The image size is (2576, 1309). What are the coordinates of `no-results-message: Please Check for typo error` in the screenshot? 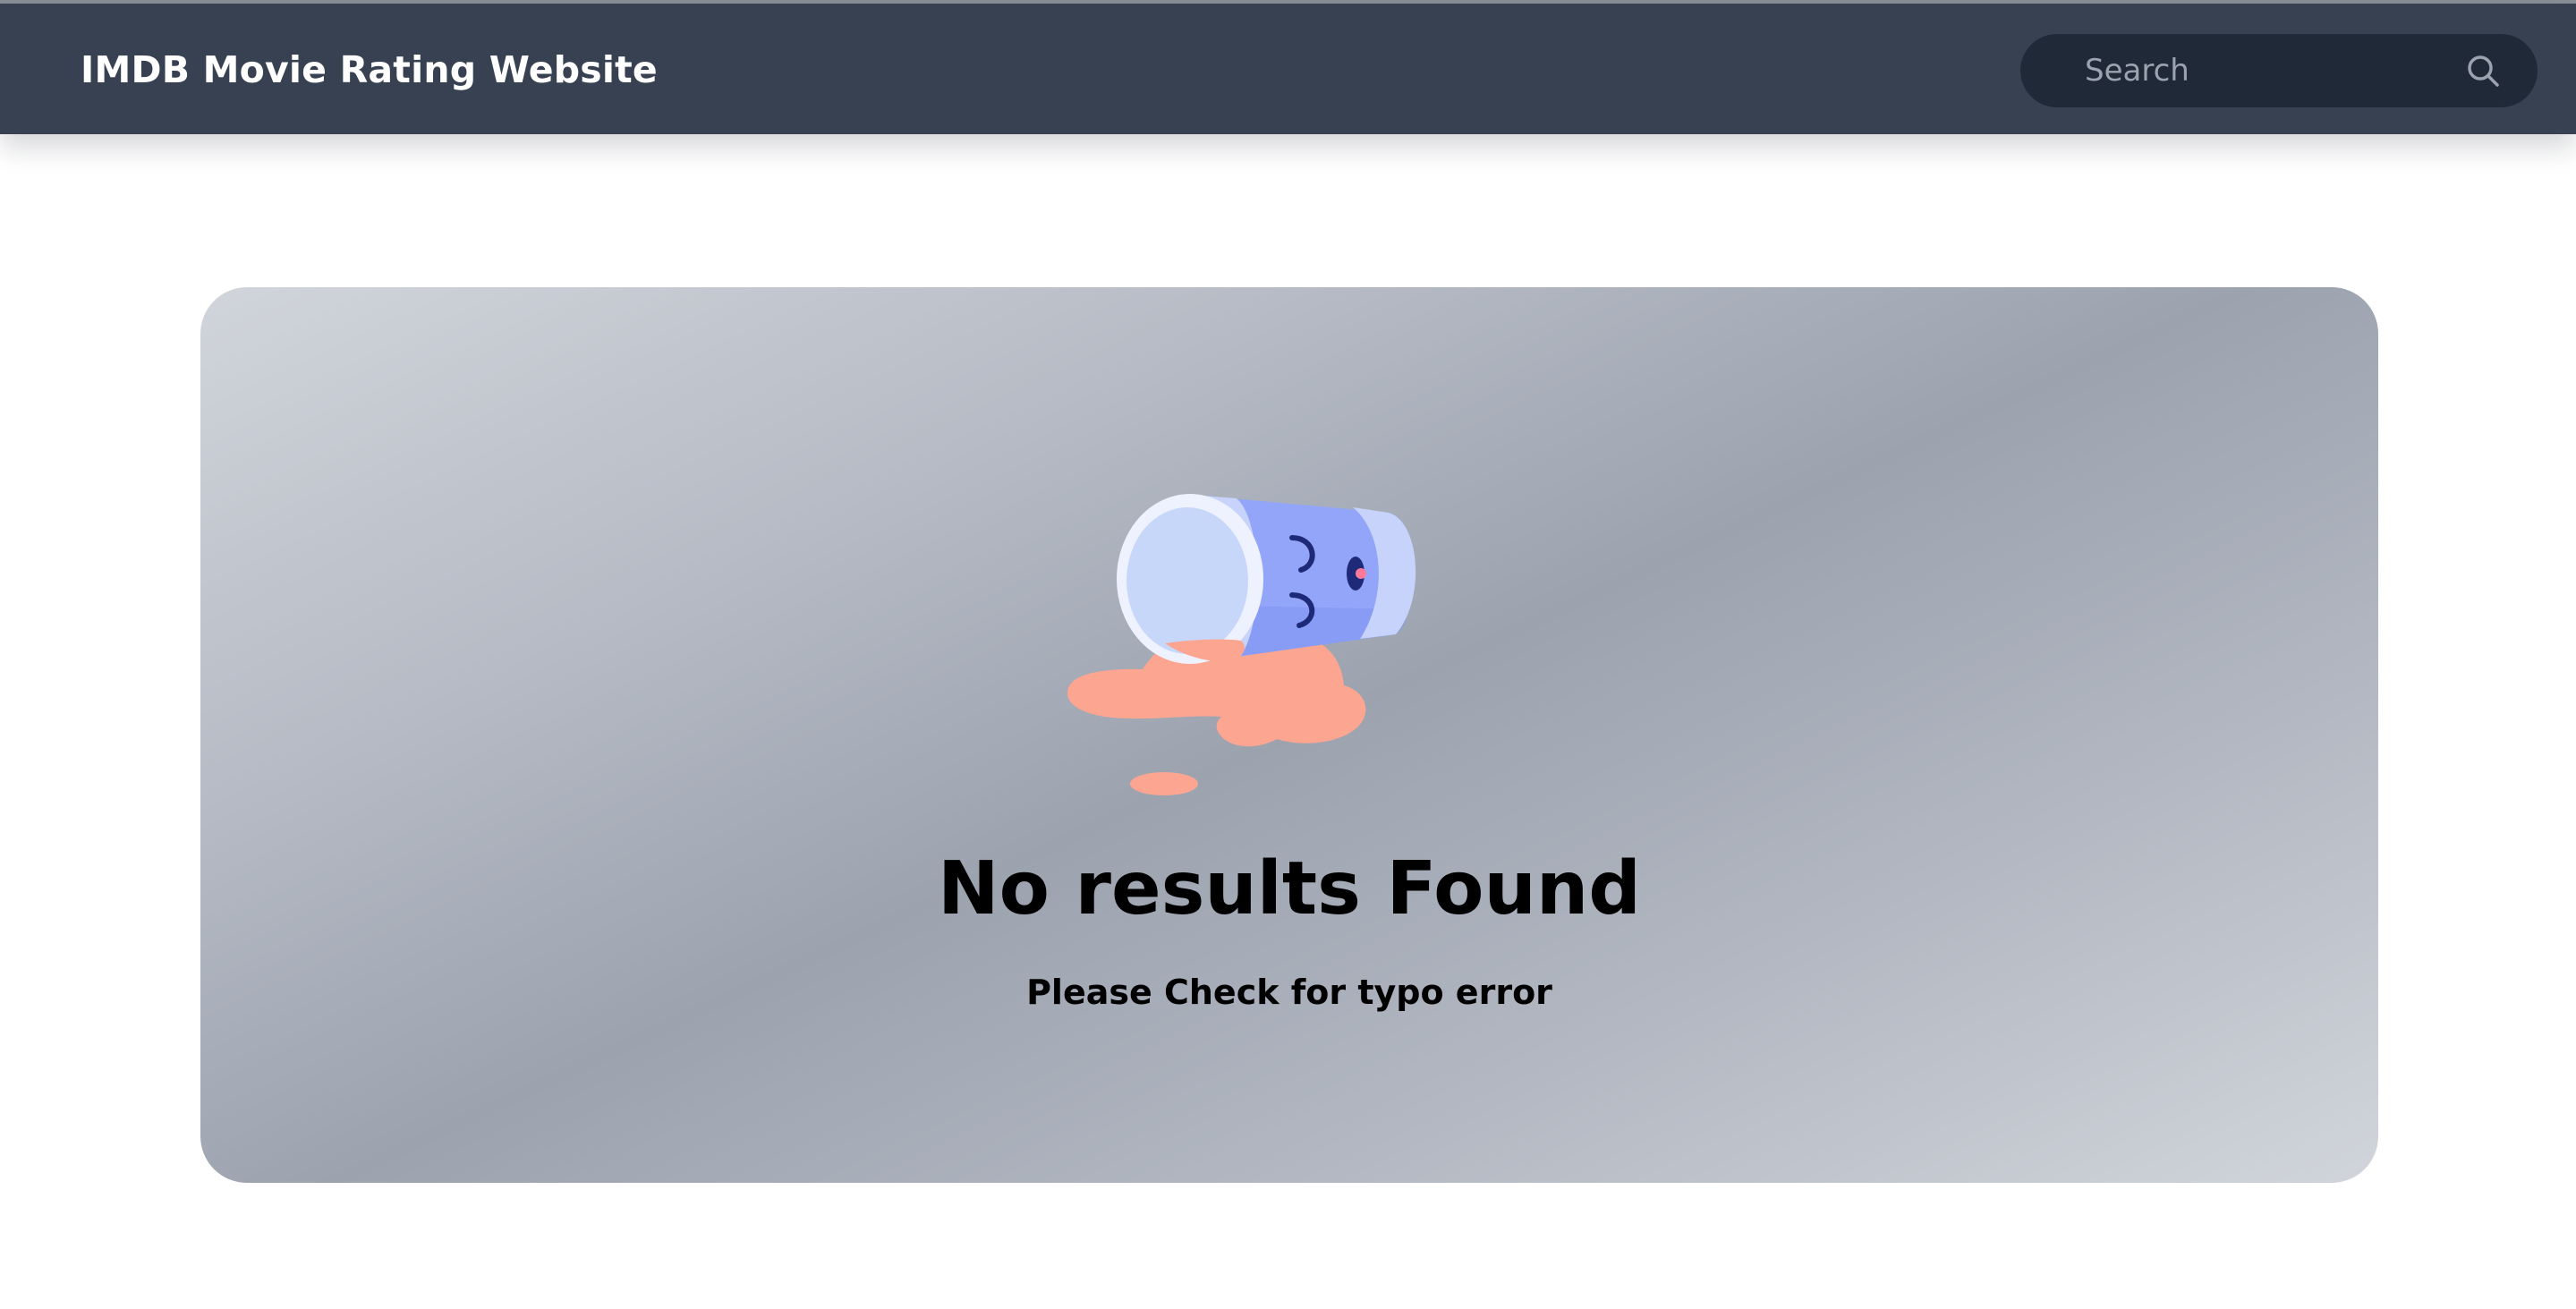 It's located at (1289, 992).